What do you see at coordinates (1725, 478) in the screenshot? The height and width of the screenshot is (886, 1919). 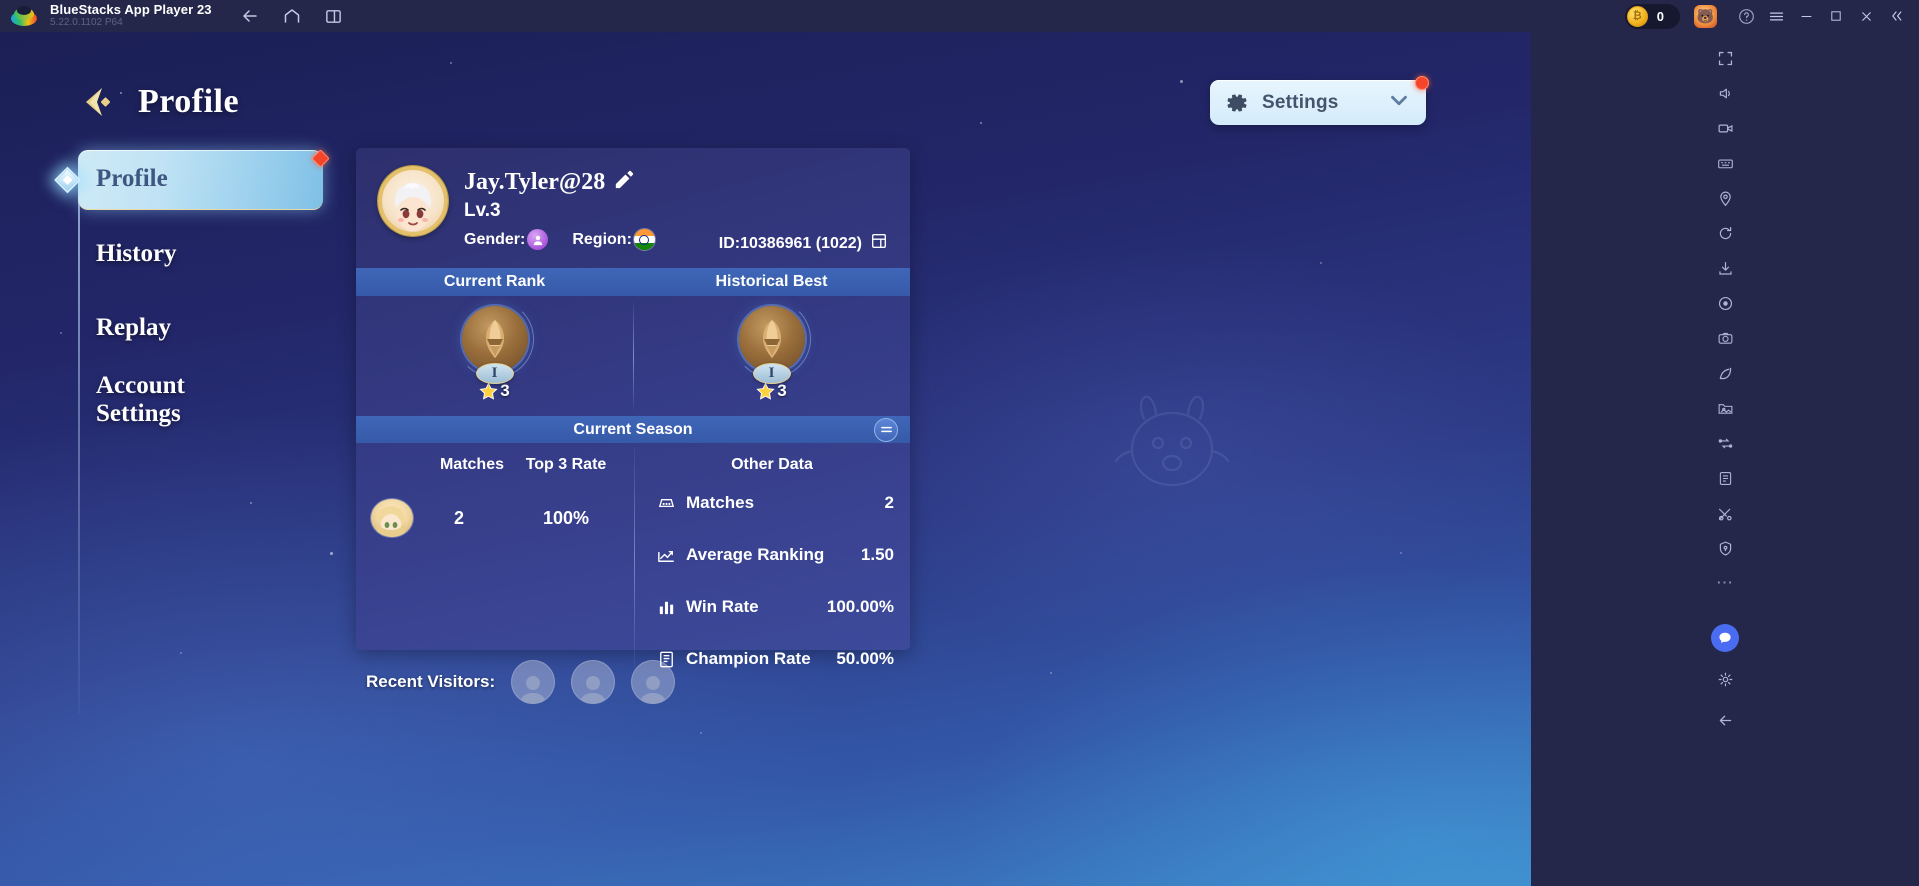 I see `script-icon` at bounding box center [1725, 478].